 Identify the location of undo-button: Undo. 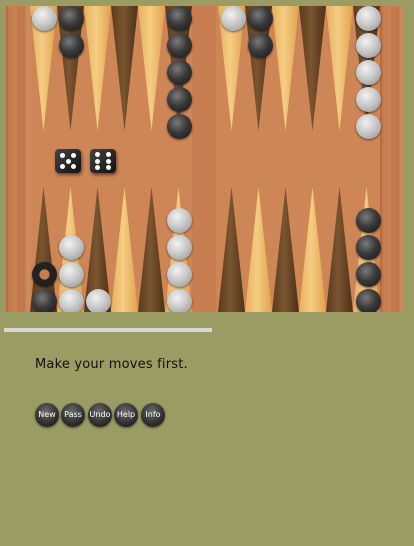
(100, 415).